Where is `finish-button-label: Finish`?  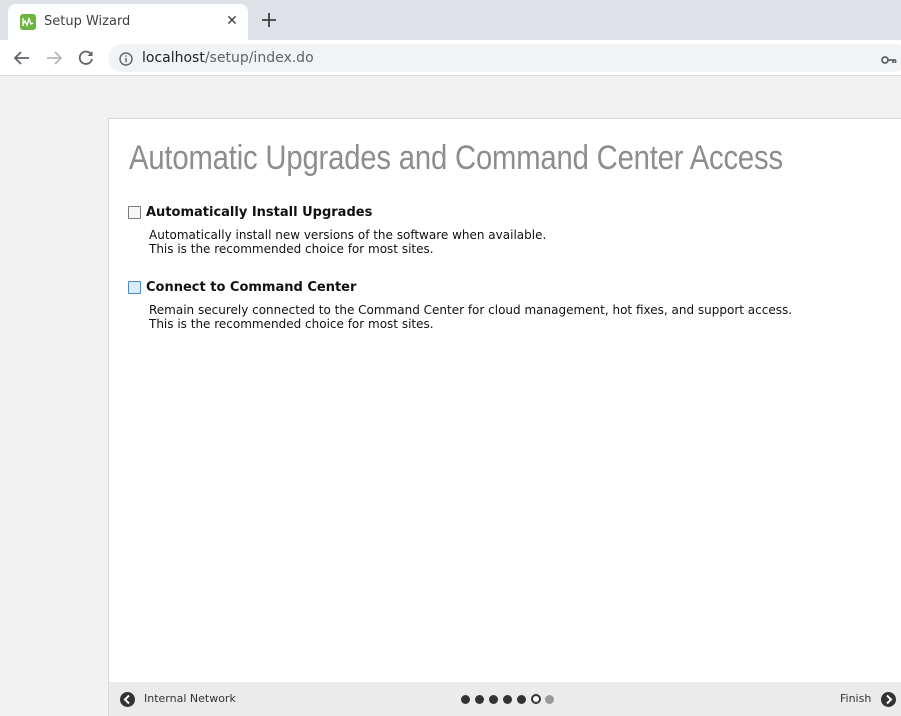
finish-button-label: Finish is located at coordinates (856, 698).